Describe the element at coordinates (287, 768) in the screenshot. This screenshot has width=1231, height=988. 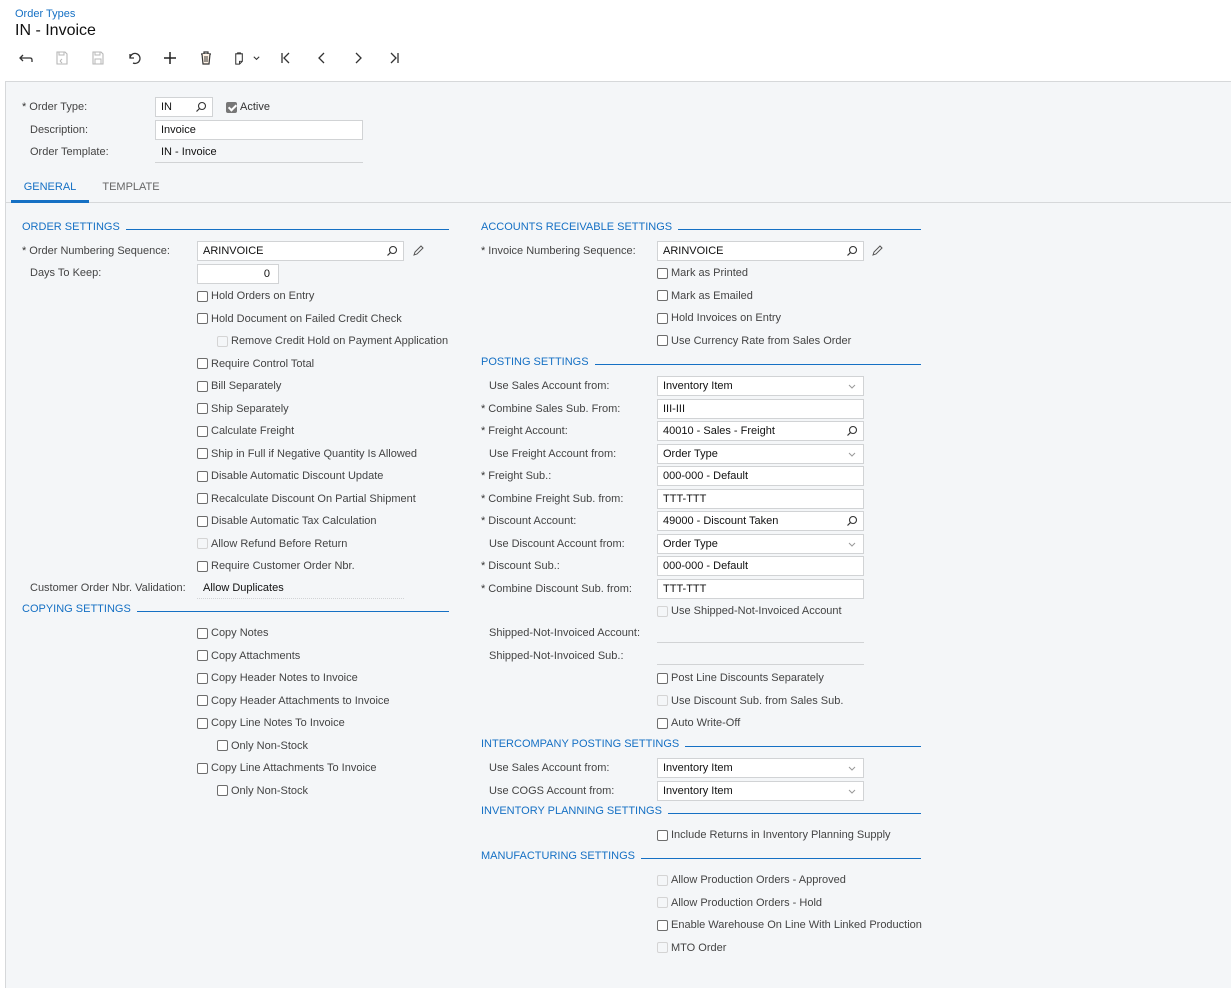
I see `copy-line-attachments-to-invoice-checkbox: Copy Line Attachments To Invoice` at that location.